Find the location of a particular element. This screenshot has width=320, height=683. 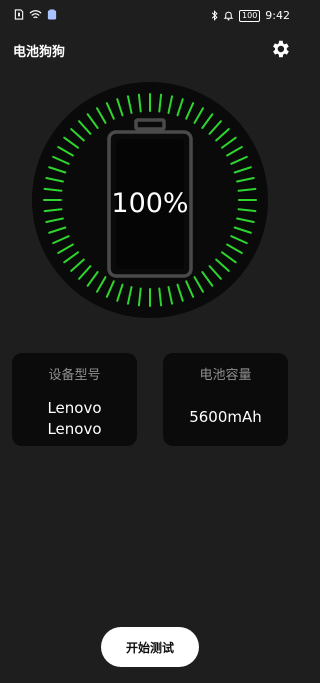

device-model-label: 设备型号 is located at coordinates (74, 375).